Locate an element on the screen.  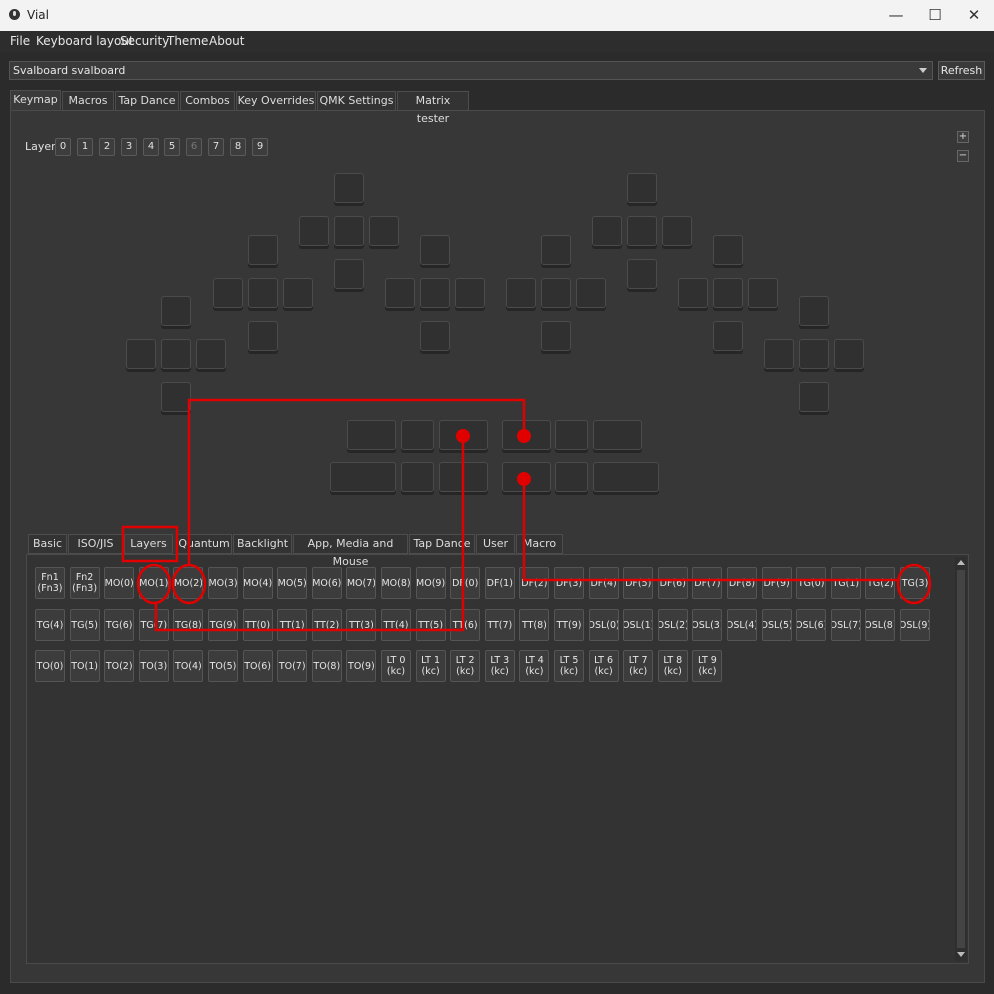
keycode-df7: DF(7) is located at coordinates (707, 583).